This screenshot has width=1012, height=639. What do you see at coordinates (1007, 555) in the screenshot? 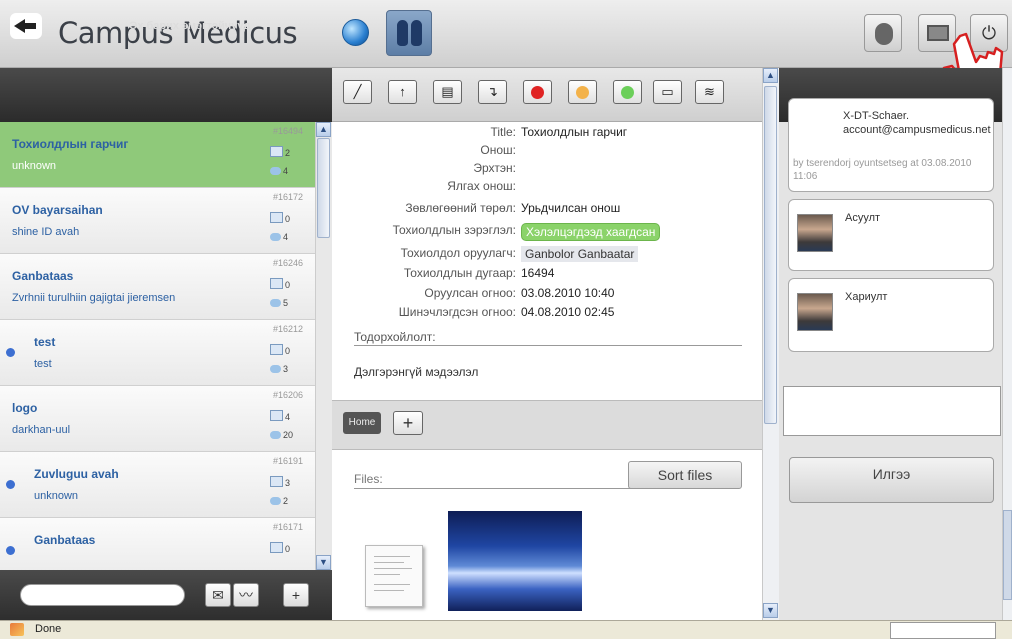
I see `comments-scroll-thumb` at bounding box center [1007, 555].